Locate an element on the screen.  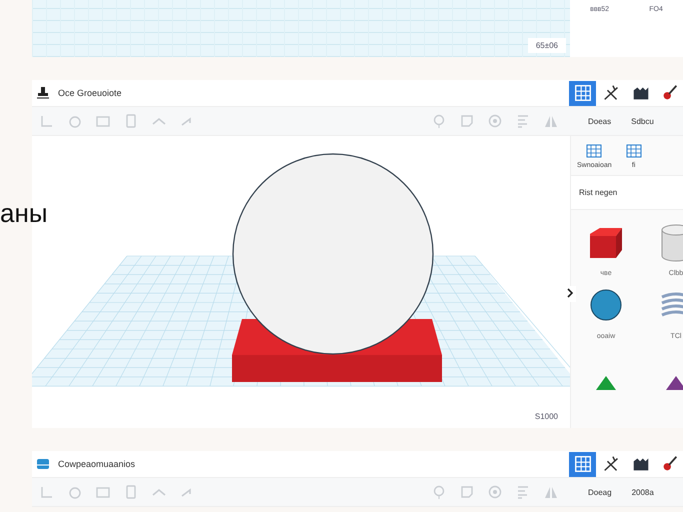
cube-icon is located at coordinates (606, 243).